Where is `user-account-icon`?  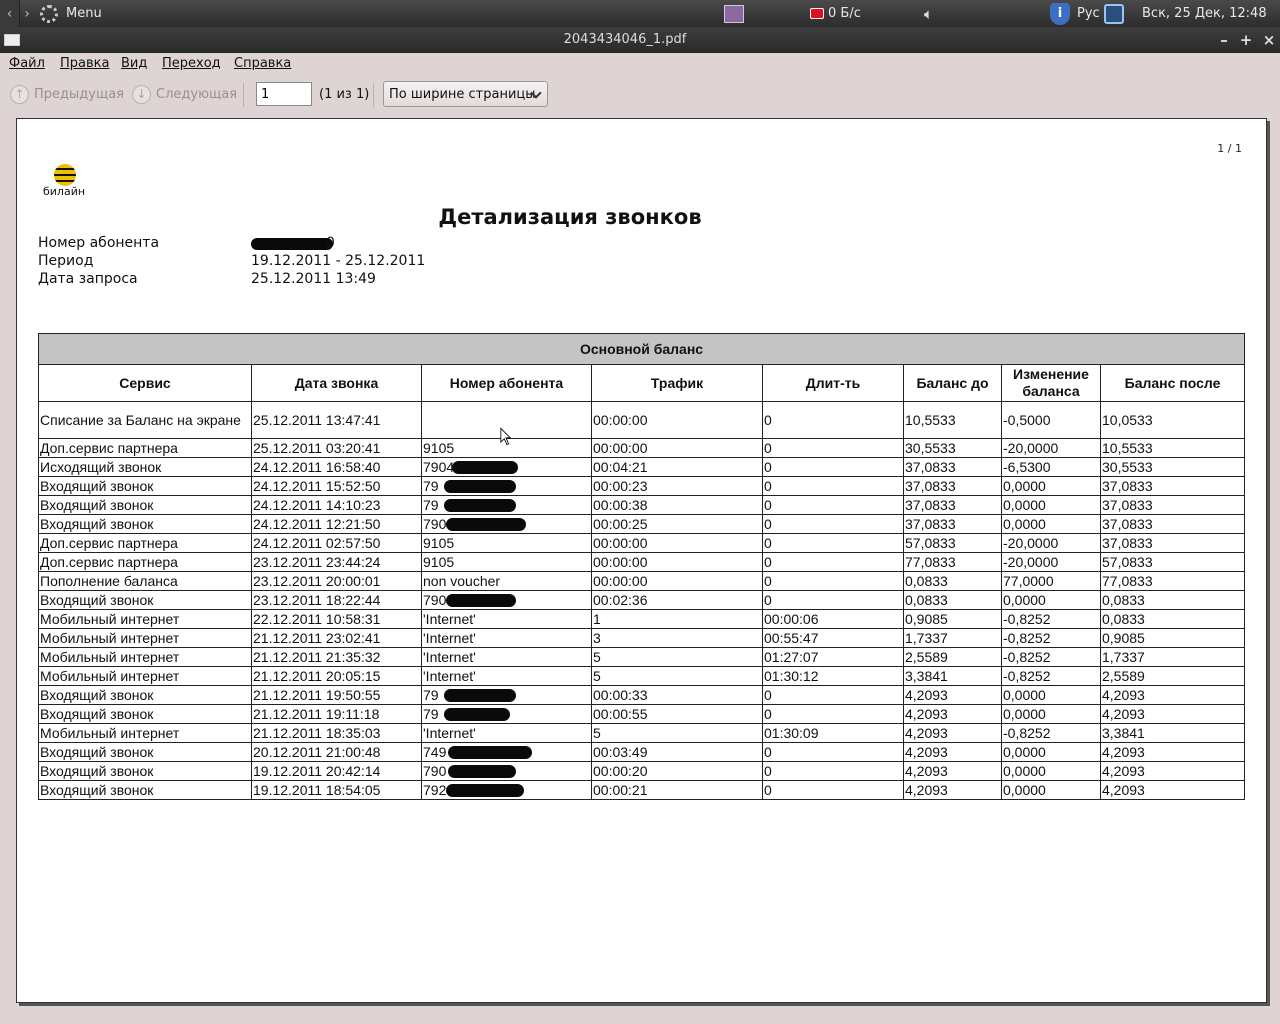
user-account-icon is located at coordinates (1115, 13).